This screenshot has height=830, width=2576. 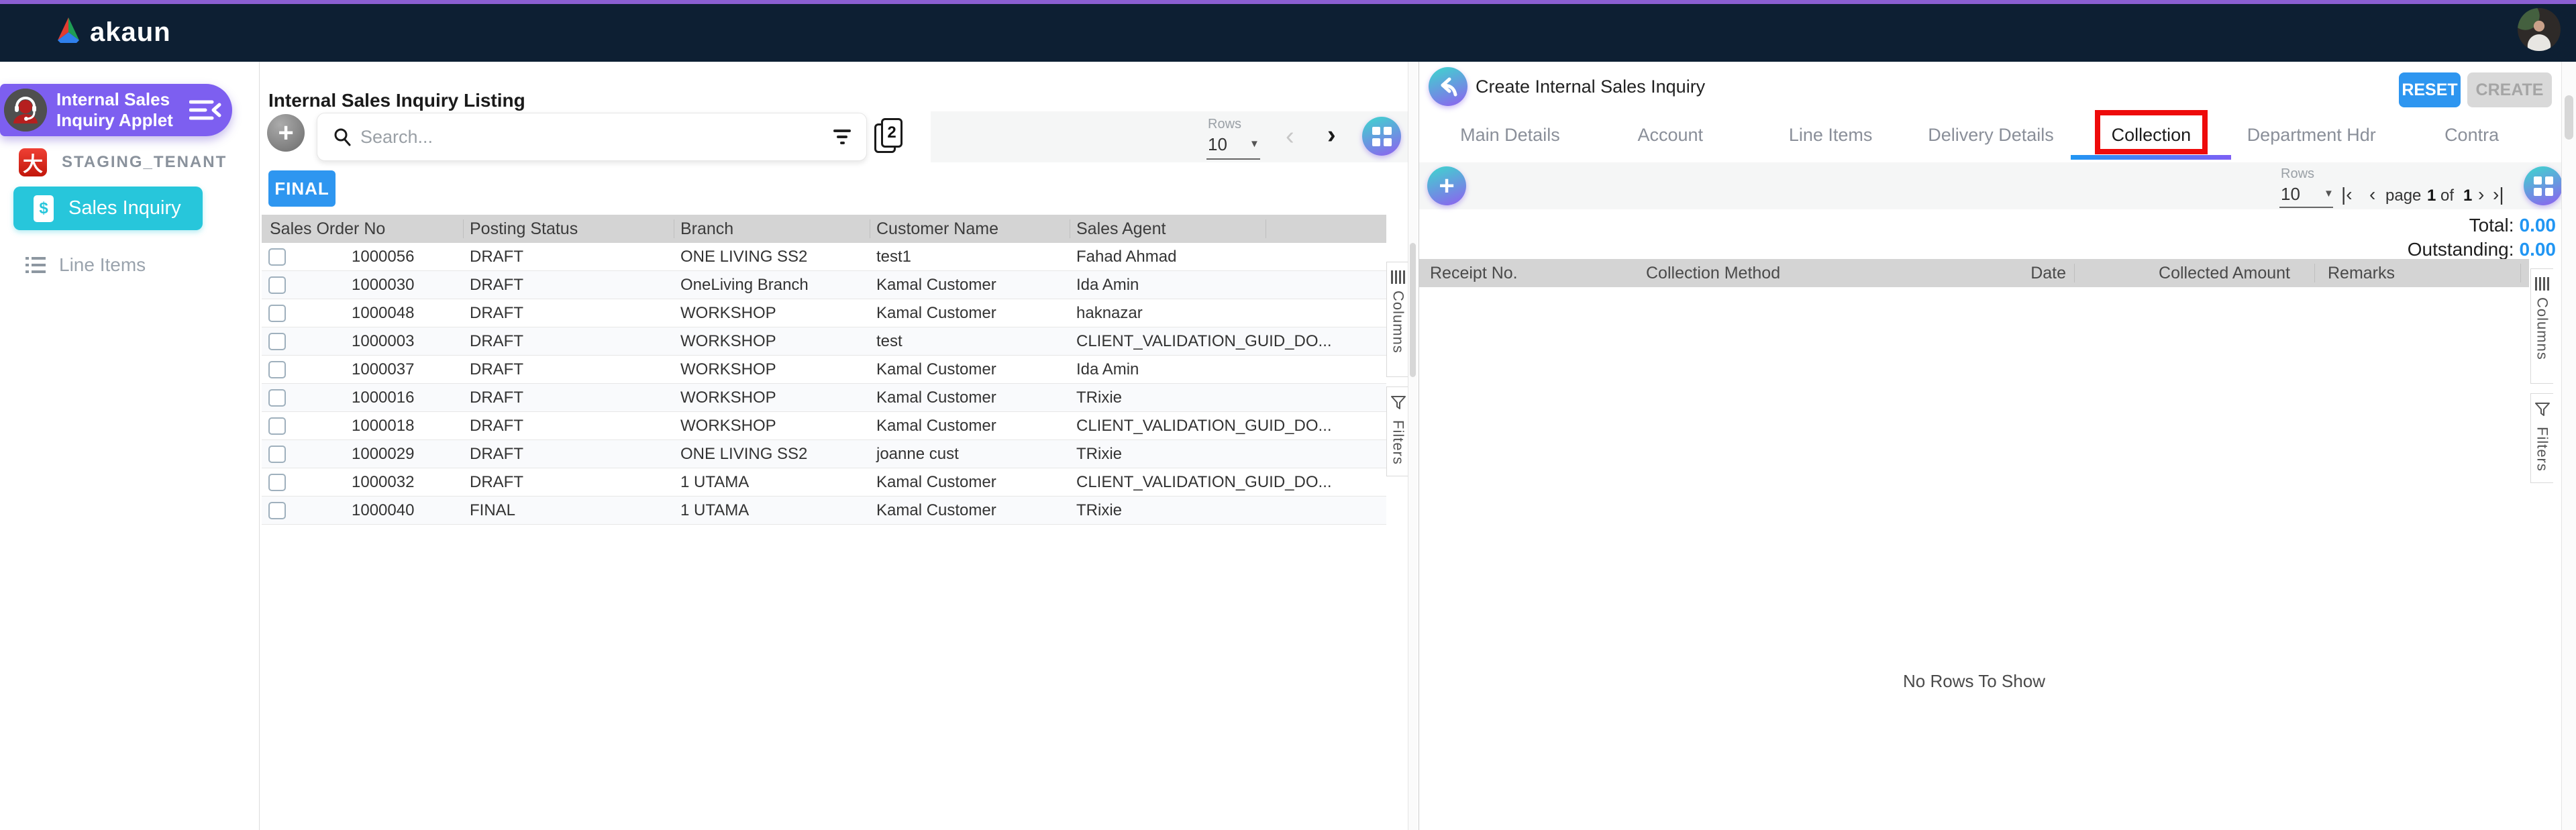 I want to click on sidebar-item-line-items: Line Items, so click(x=130, y=264).